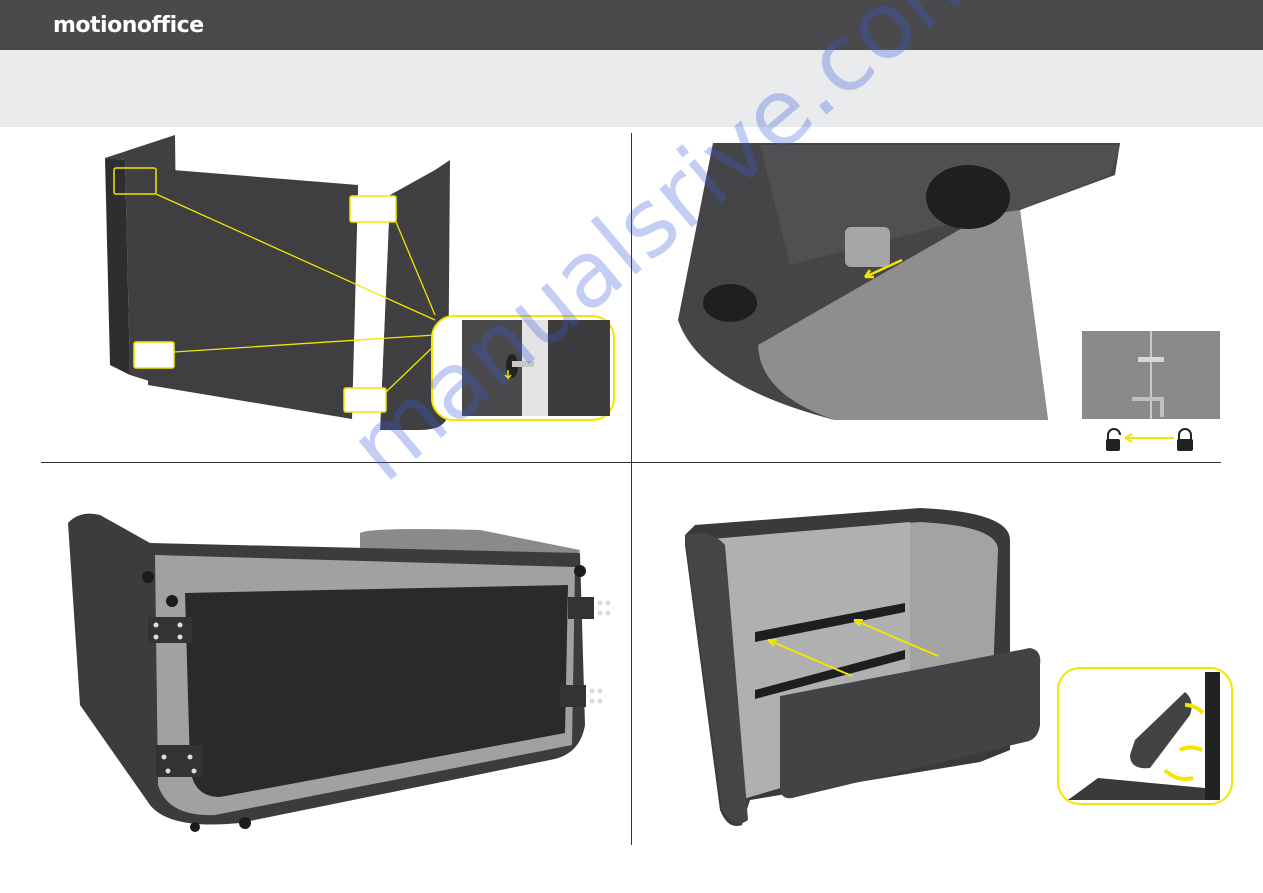  I want to click on horizontal-divider, so click(631, 462).